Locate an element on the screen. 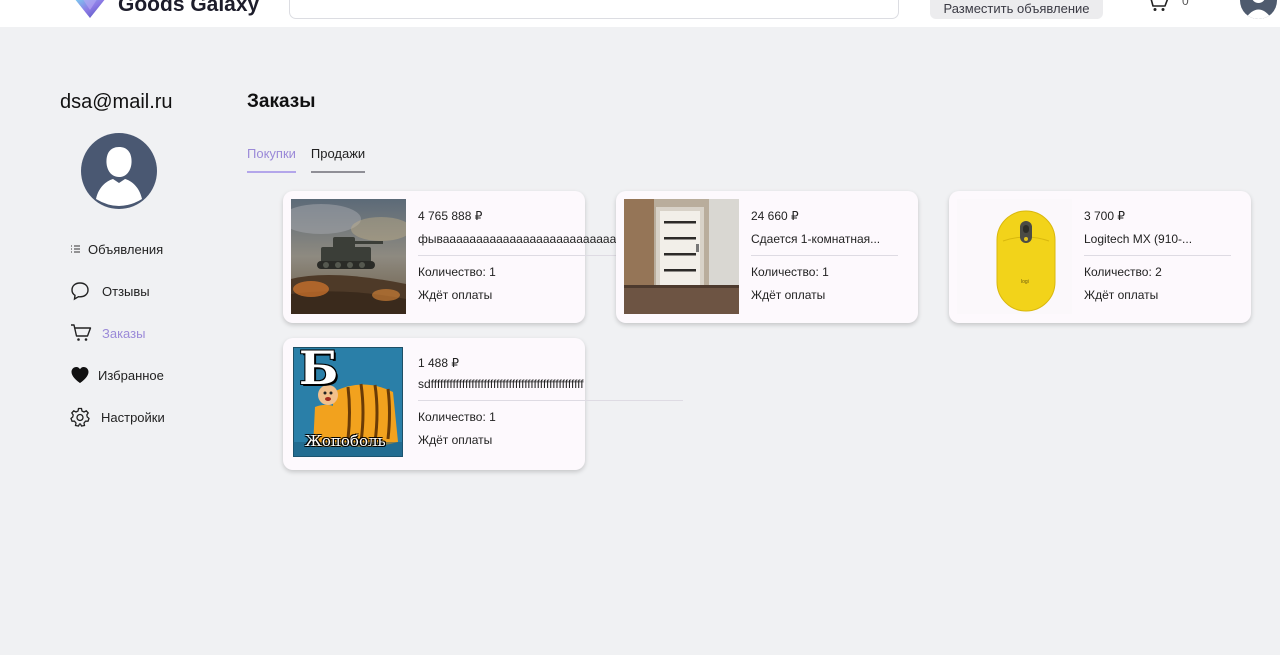 The height and width of the screenshot is (655, 1280). sidebar-item-label: Настройки is located at coordinates (133, 417).